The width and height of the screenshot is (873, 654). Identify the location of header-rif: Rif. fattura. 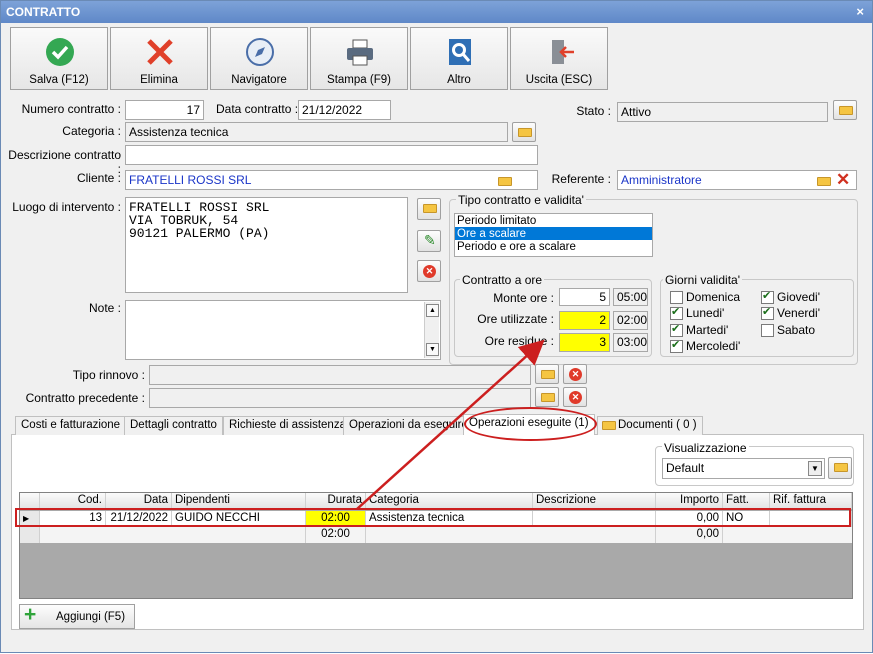
(811, 501).